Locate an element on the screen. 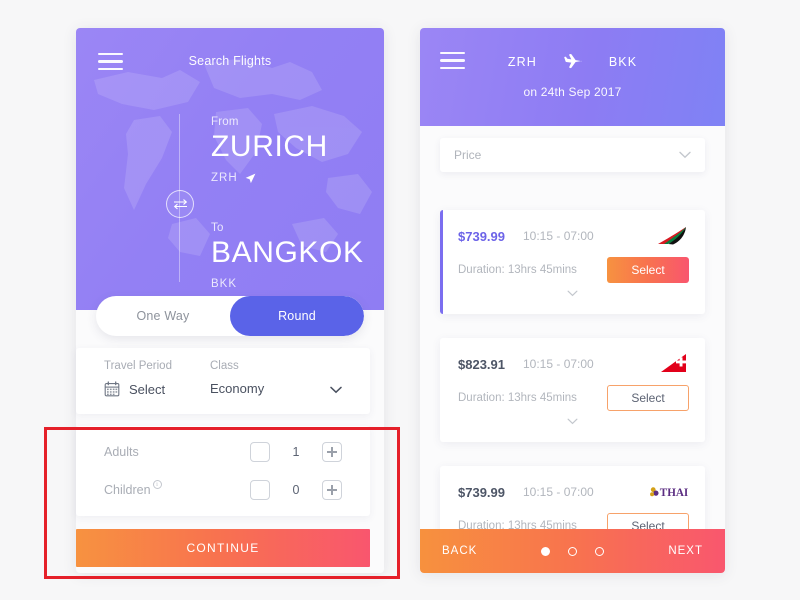  travel-period-field: Travel Period Select is located at coordinates (157, 387).